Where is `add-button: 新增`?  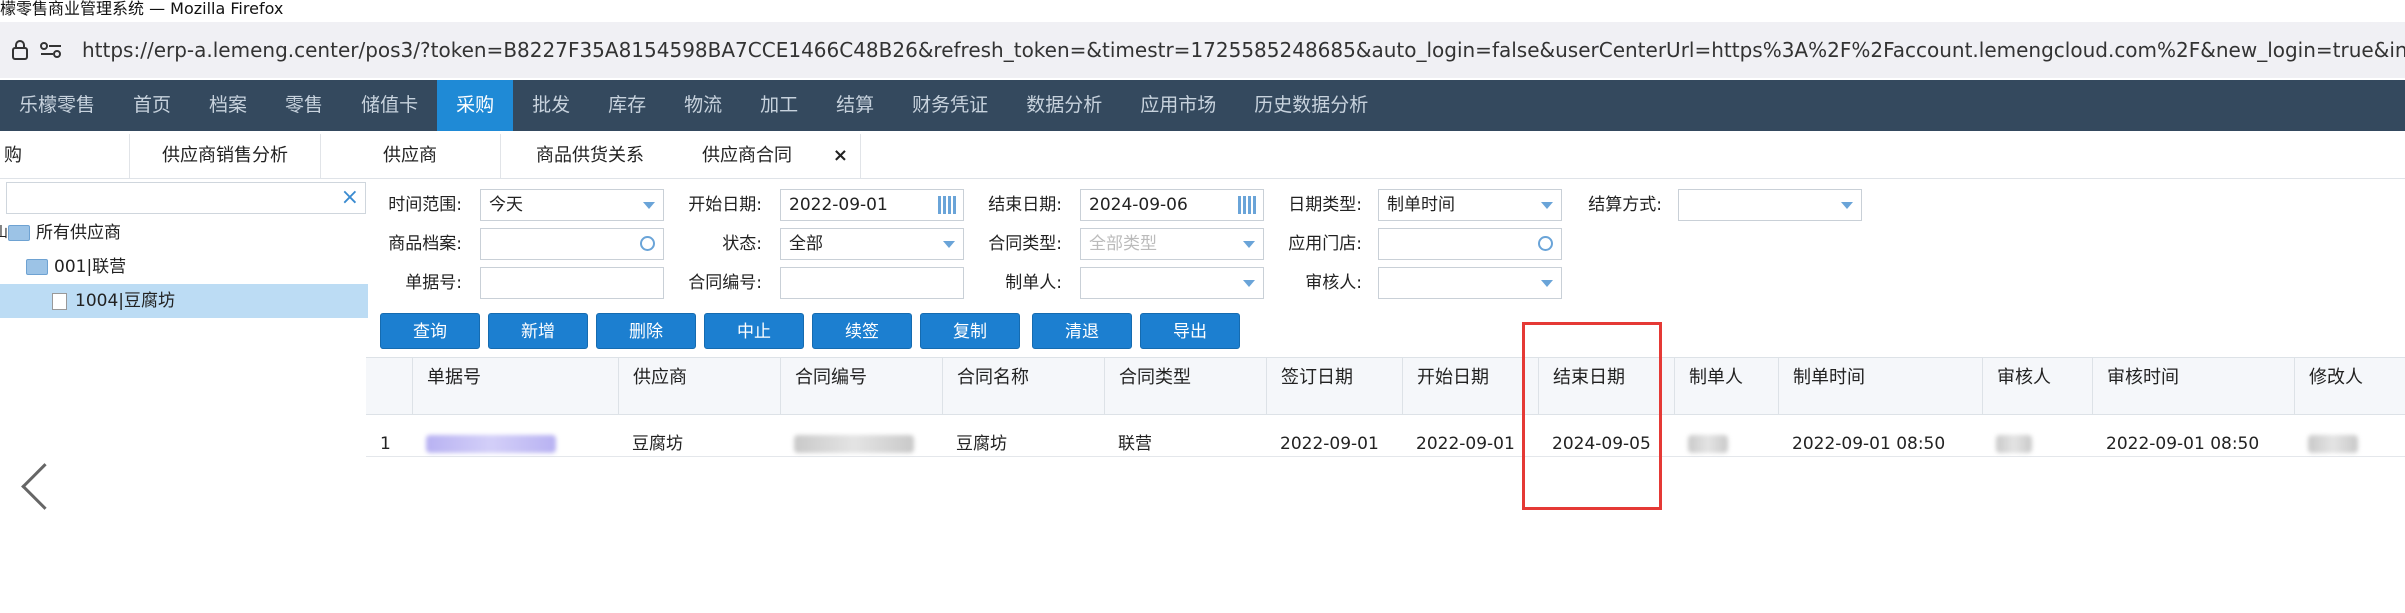
add-button: 新增 is located at coordinates (538, 331).